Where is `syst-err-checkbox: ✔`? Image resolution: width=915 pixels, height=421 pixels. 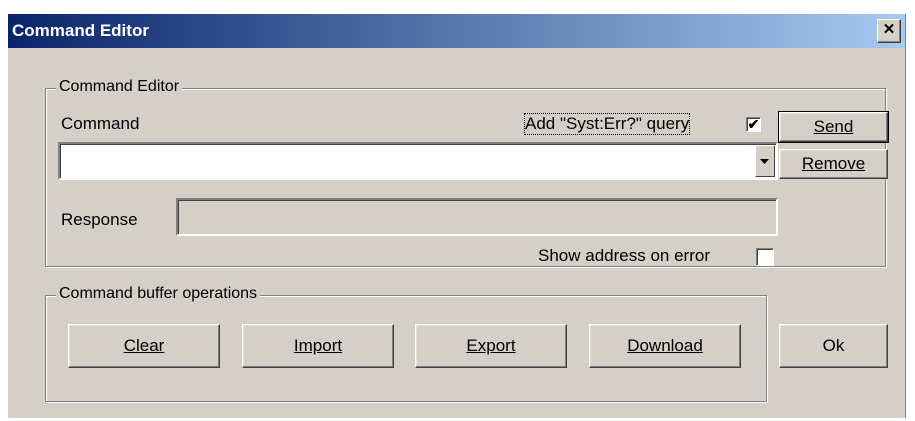
syst-err-checkbox: ✔ is located at coordinates (753, 124).